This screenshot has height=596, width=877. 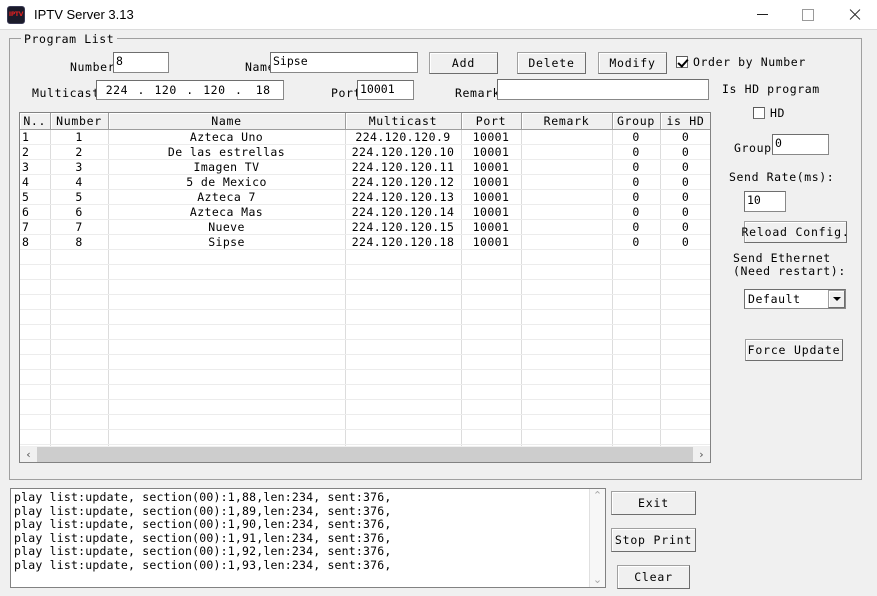 I want to click on cell-n: 8, so click(x=35, y=242).